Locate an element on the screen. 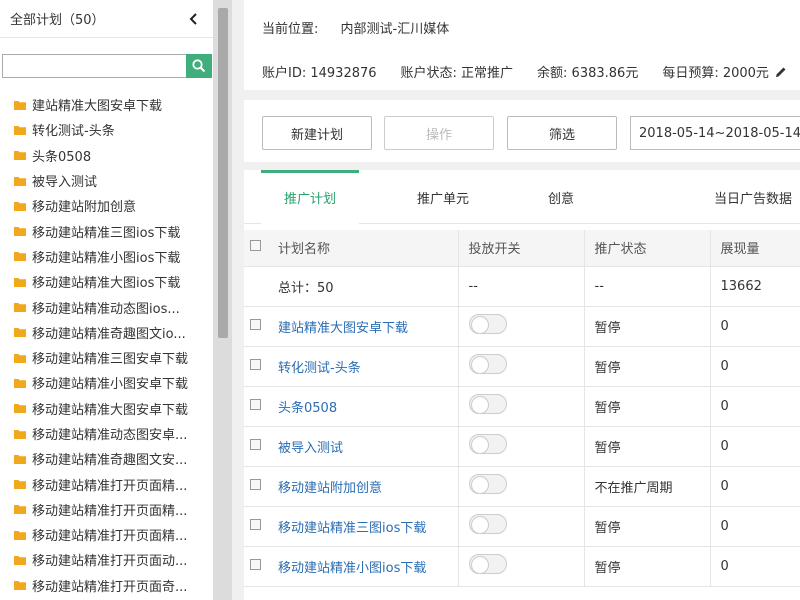  total-label: 总计：50 is located at coordinates (363, 286).